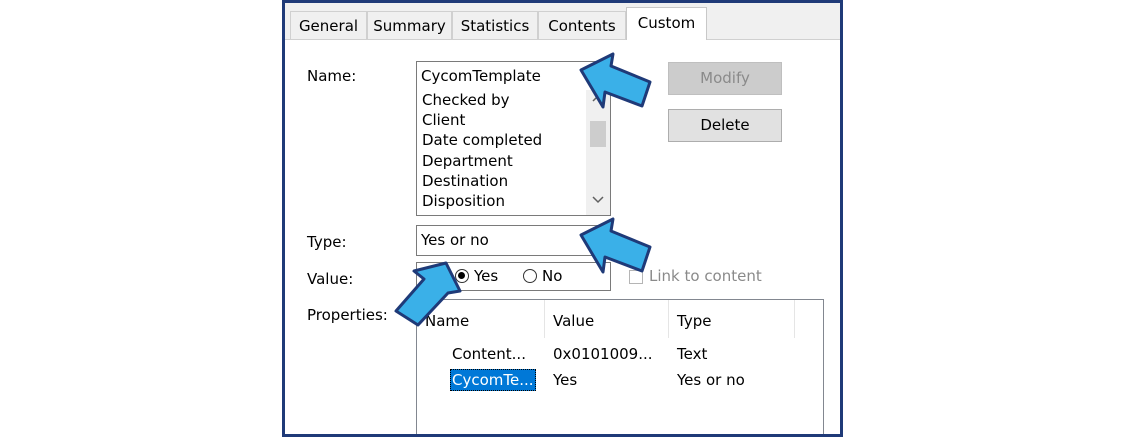  I want to click on tab-statistics: Statistics, so click(495, 25).